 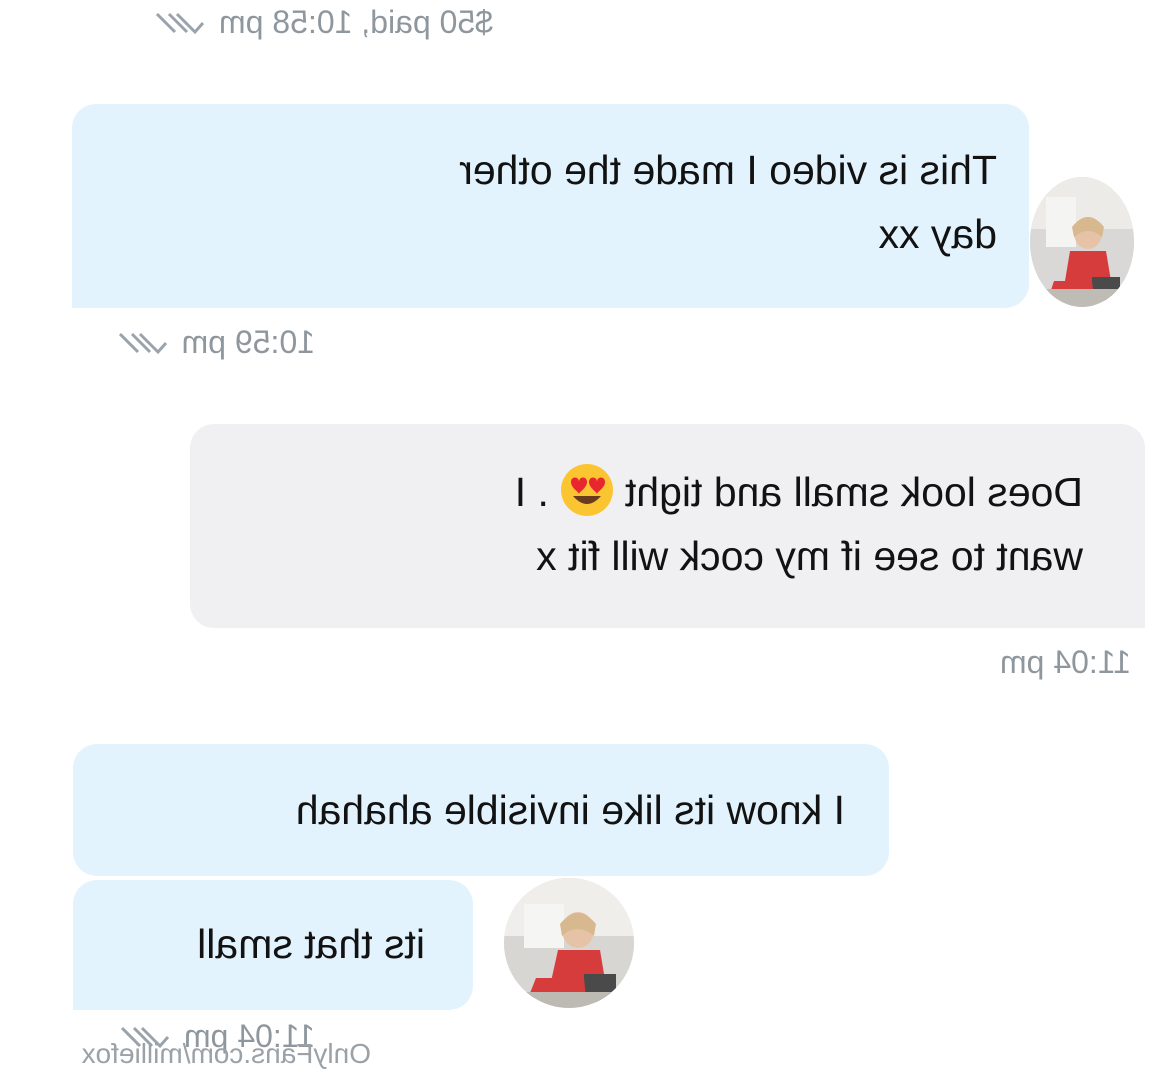 I want to click on watermark: OnlyFans.com/milliefox, so click(x=226, y=1054).